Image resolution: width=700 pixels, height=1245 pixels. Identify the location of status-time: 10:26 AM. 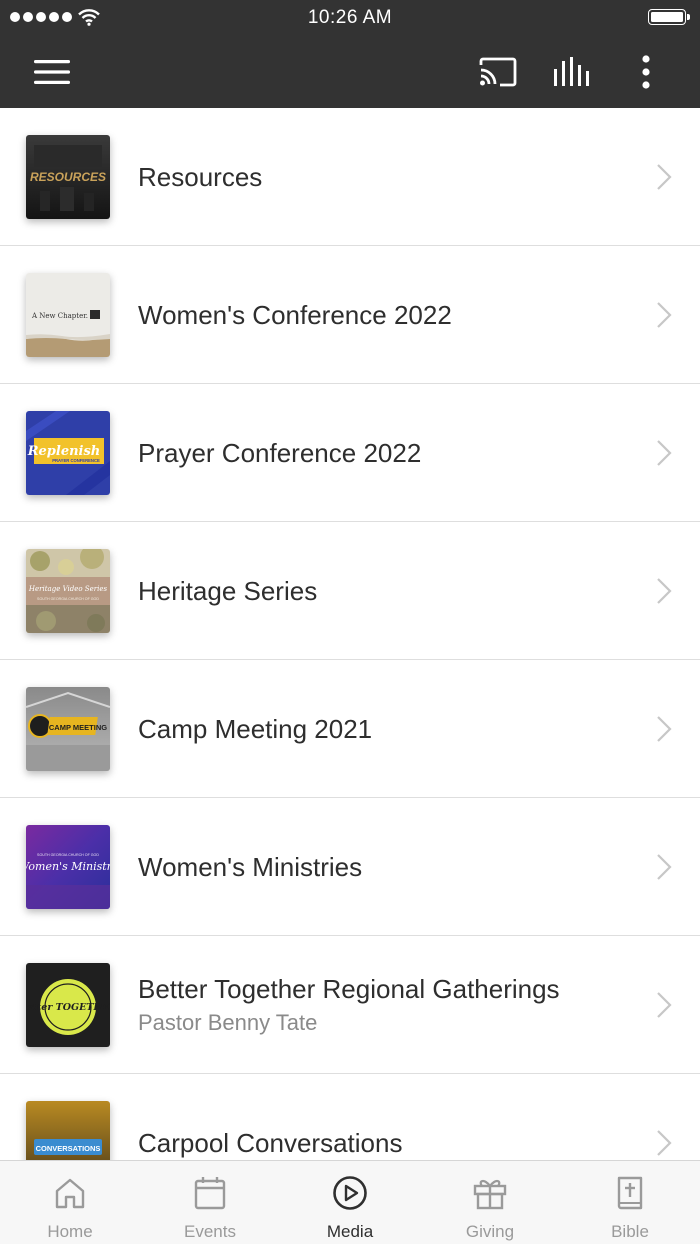
(350, 17).